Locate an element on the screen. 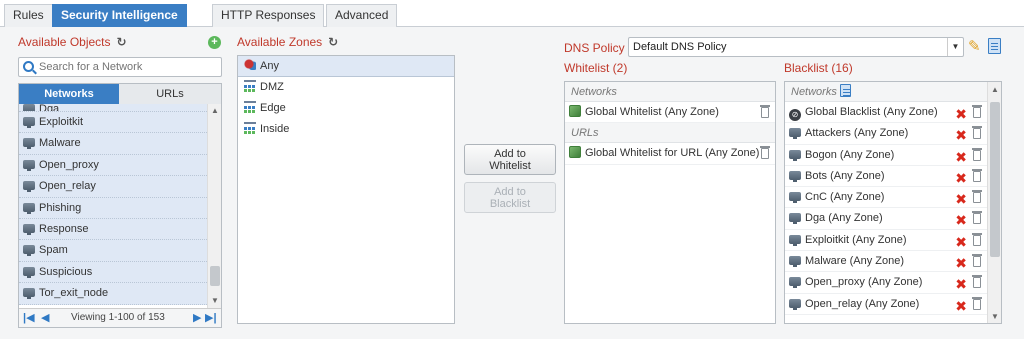 The width and height of the screenshot is (1024, 339). list-item: Open_proxy is located at coordinates (113, 165).